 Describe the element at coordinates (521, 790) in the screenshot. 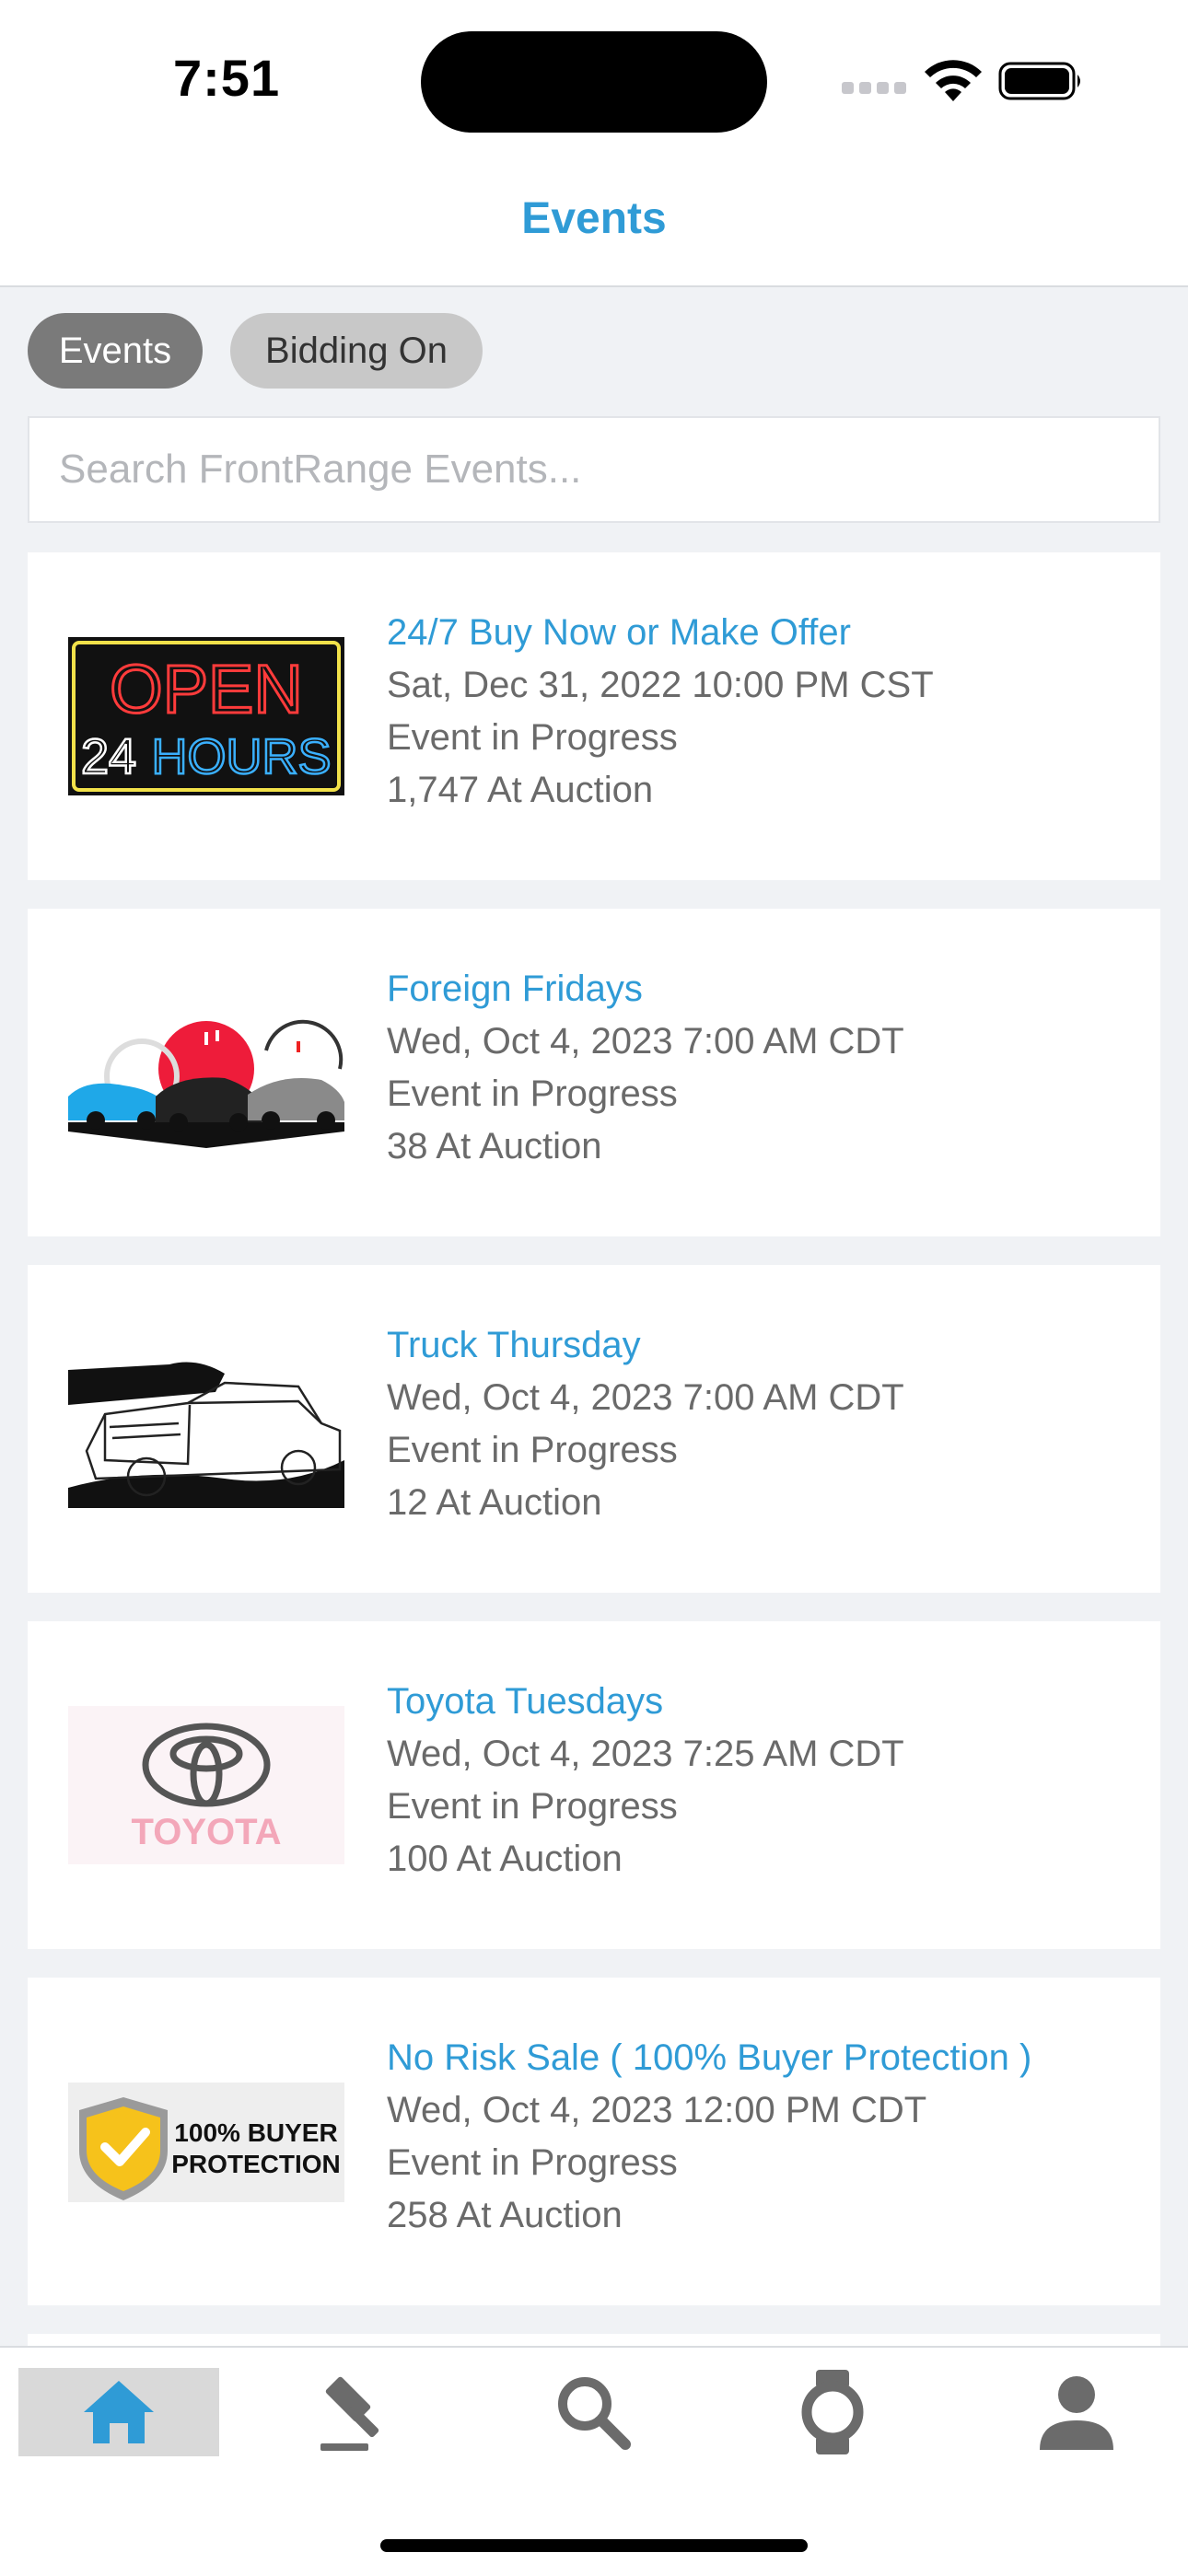

I see `event-count: 1,747 At Auction` at that location.